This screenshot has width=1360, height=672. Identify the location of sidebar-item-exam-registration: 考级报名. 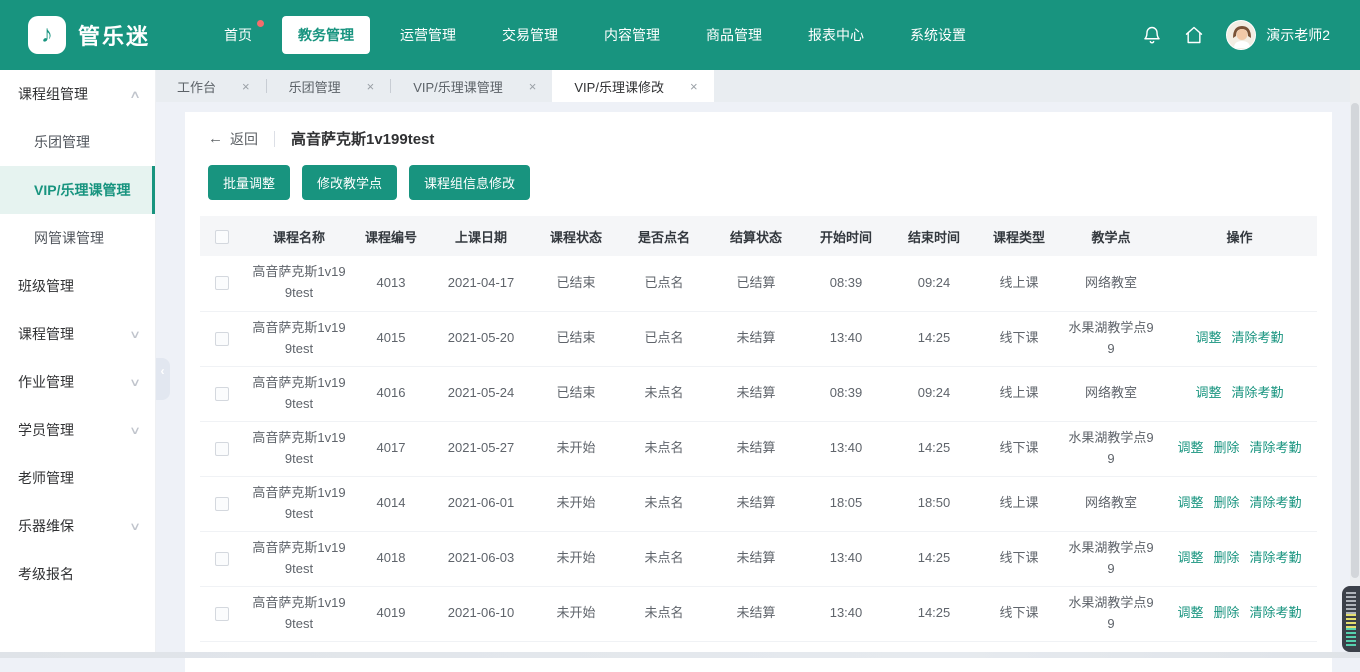
(77, 574).